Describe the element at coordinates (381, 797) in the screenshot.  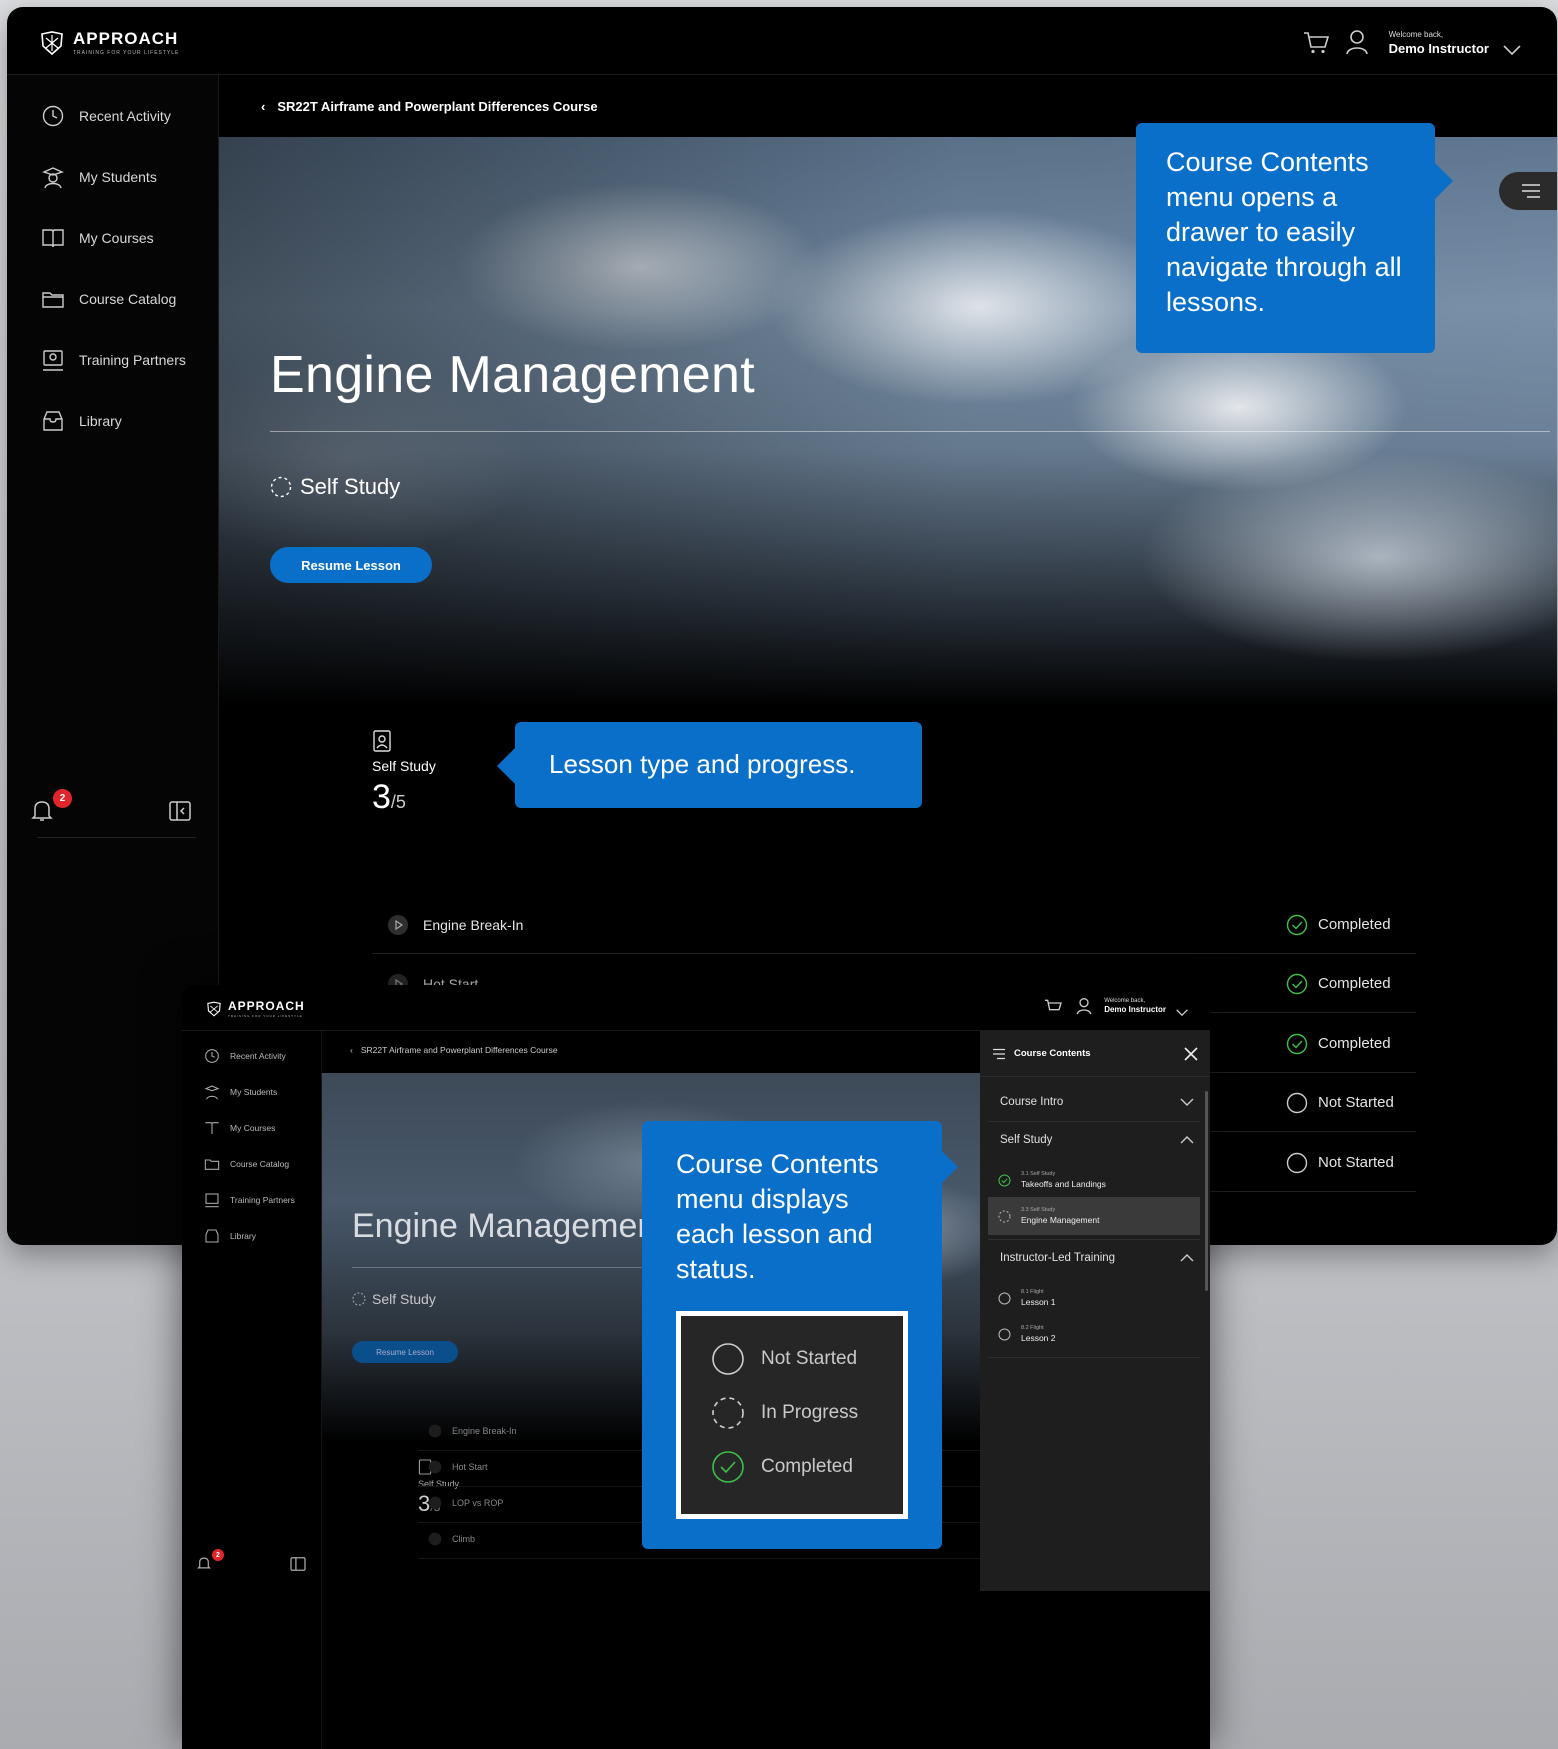
I see `progress-current: 3` at that location.